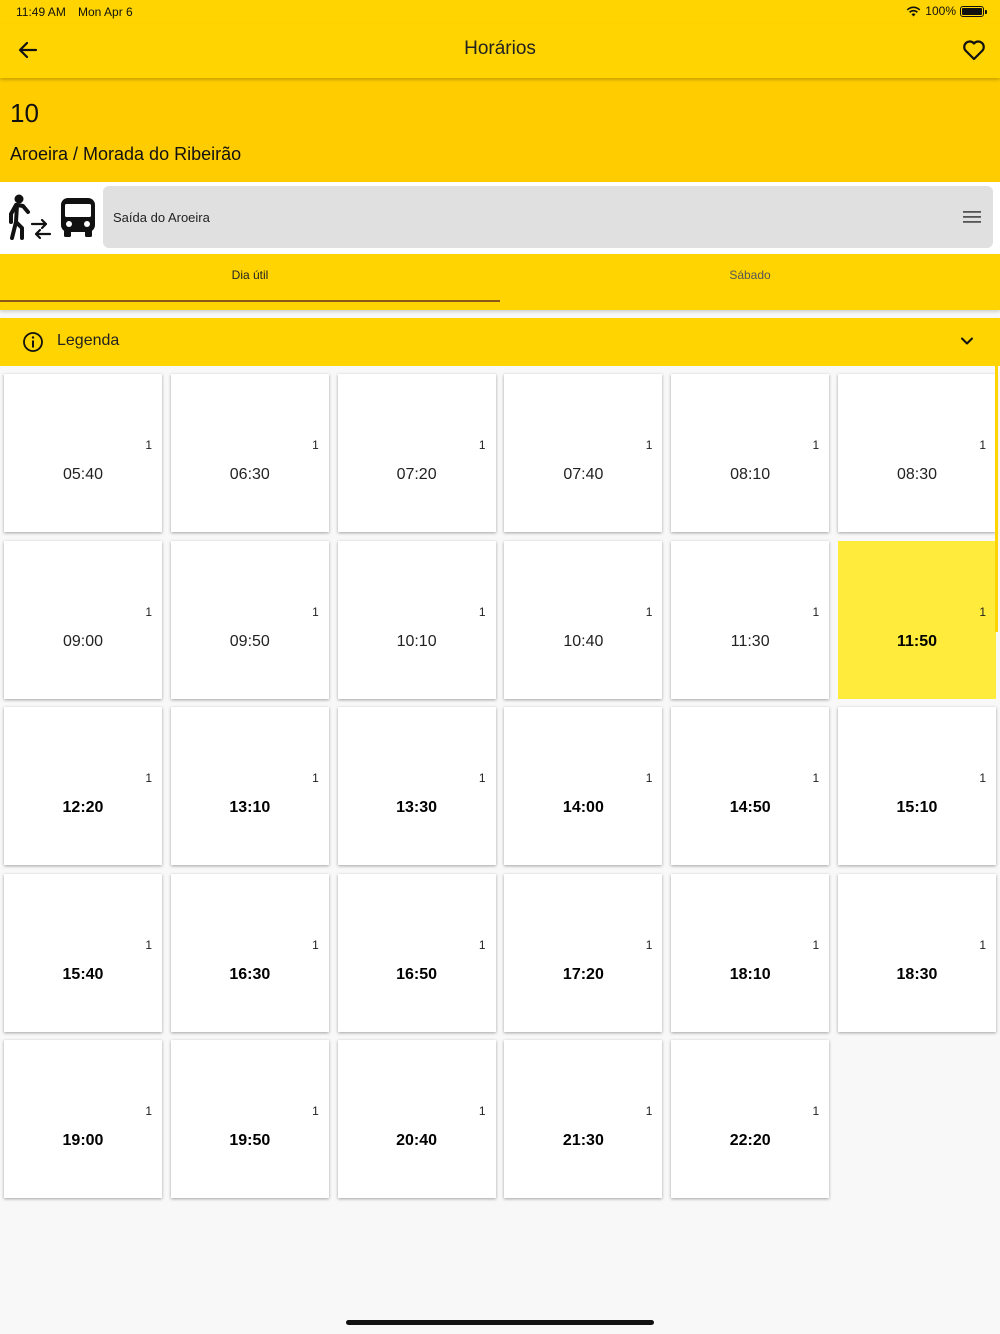 The width and height of the screenshot is (1000, 1334). Describe the element at coordinates (917, 453) in the screenshot. I see `schedule-cell: 1 08:30` at that location.